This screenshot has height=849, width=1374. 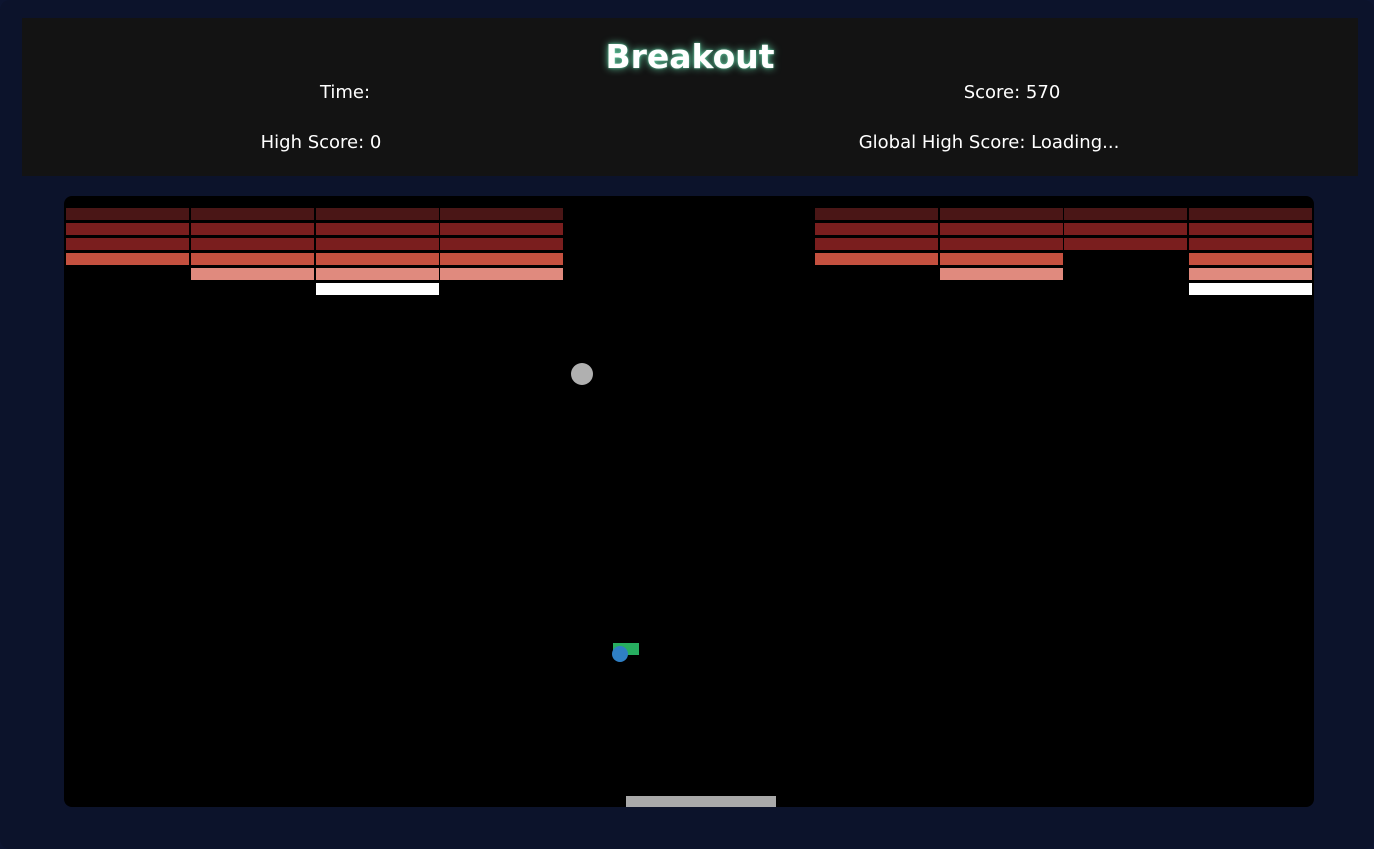 I want to click on brick-r5-c2, so click(x=252, y=274).